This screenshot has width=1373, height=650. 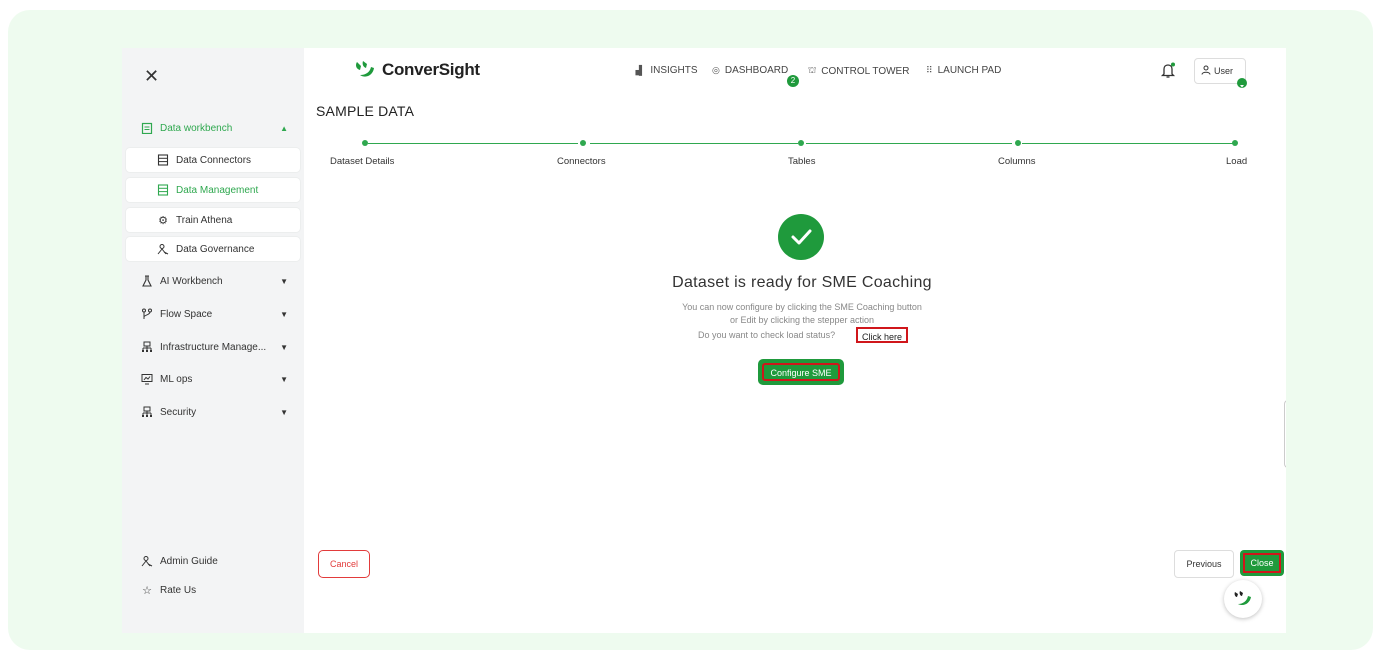 I want to click on status-title: Dataset is ready for SME Coaching, so click(x=802, y=282).